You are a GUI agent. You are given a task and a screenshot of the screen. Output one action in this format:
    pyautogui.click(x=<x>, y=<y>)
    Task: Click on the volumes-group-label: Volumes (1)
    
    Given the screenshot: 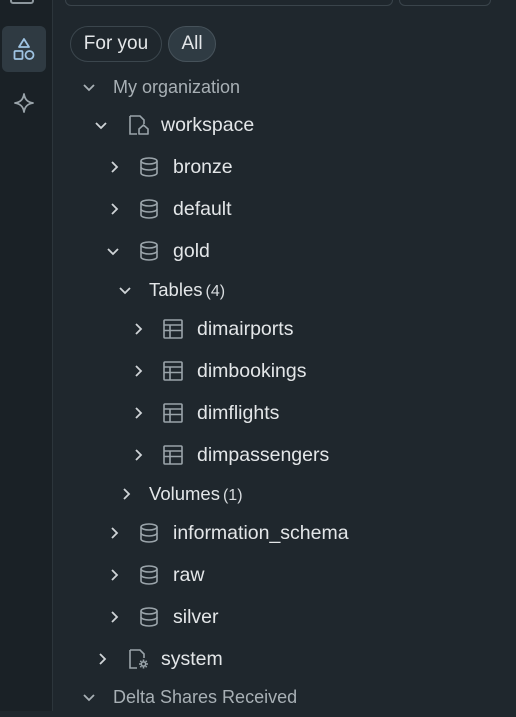 What is the action you would take?
    pyautogui.click(x=196, y=495)
    